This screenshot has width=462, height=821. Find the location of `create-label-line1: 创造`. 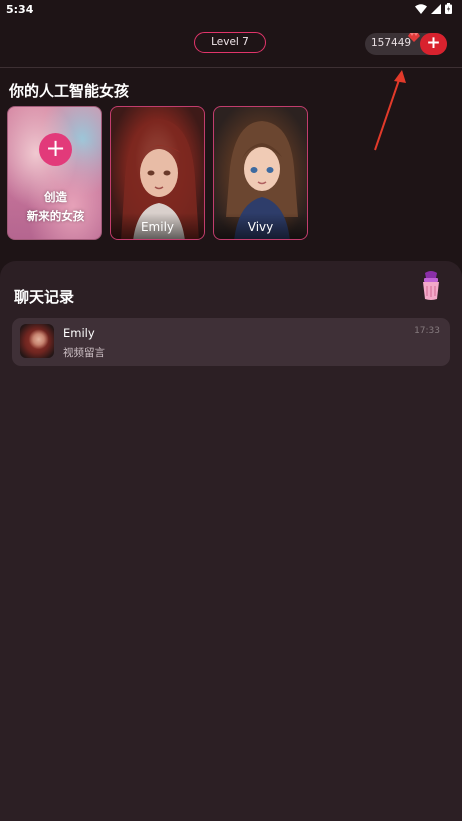

create-label-line1: 创造 is located at coordinates (55, 197).